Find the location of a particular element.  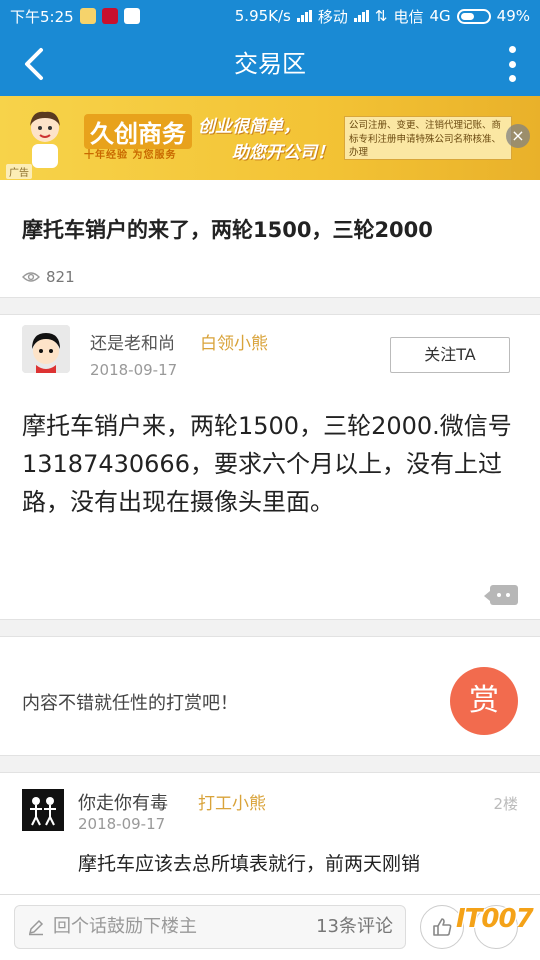

author-name: 还是老和尚 is located at coordinates (132, 341).